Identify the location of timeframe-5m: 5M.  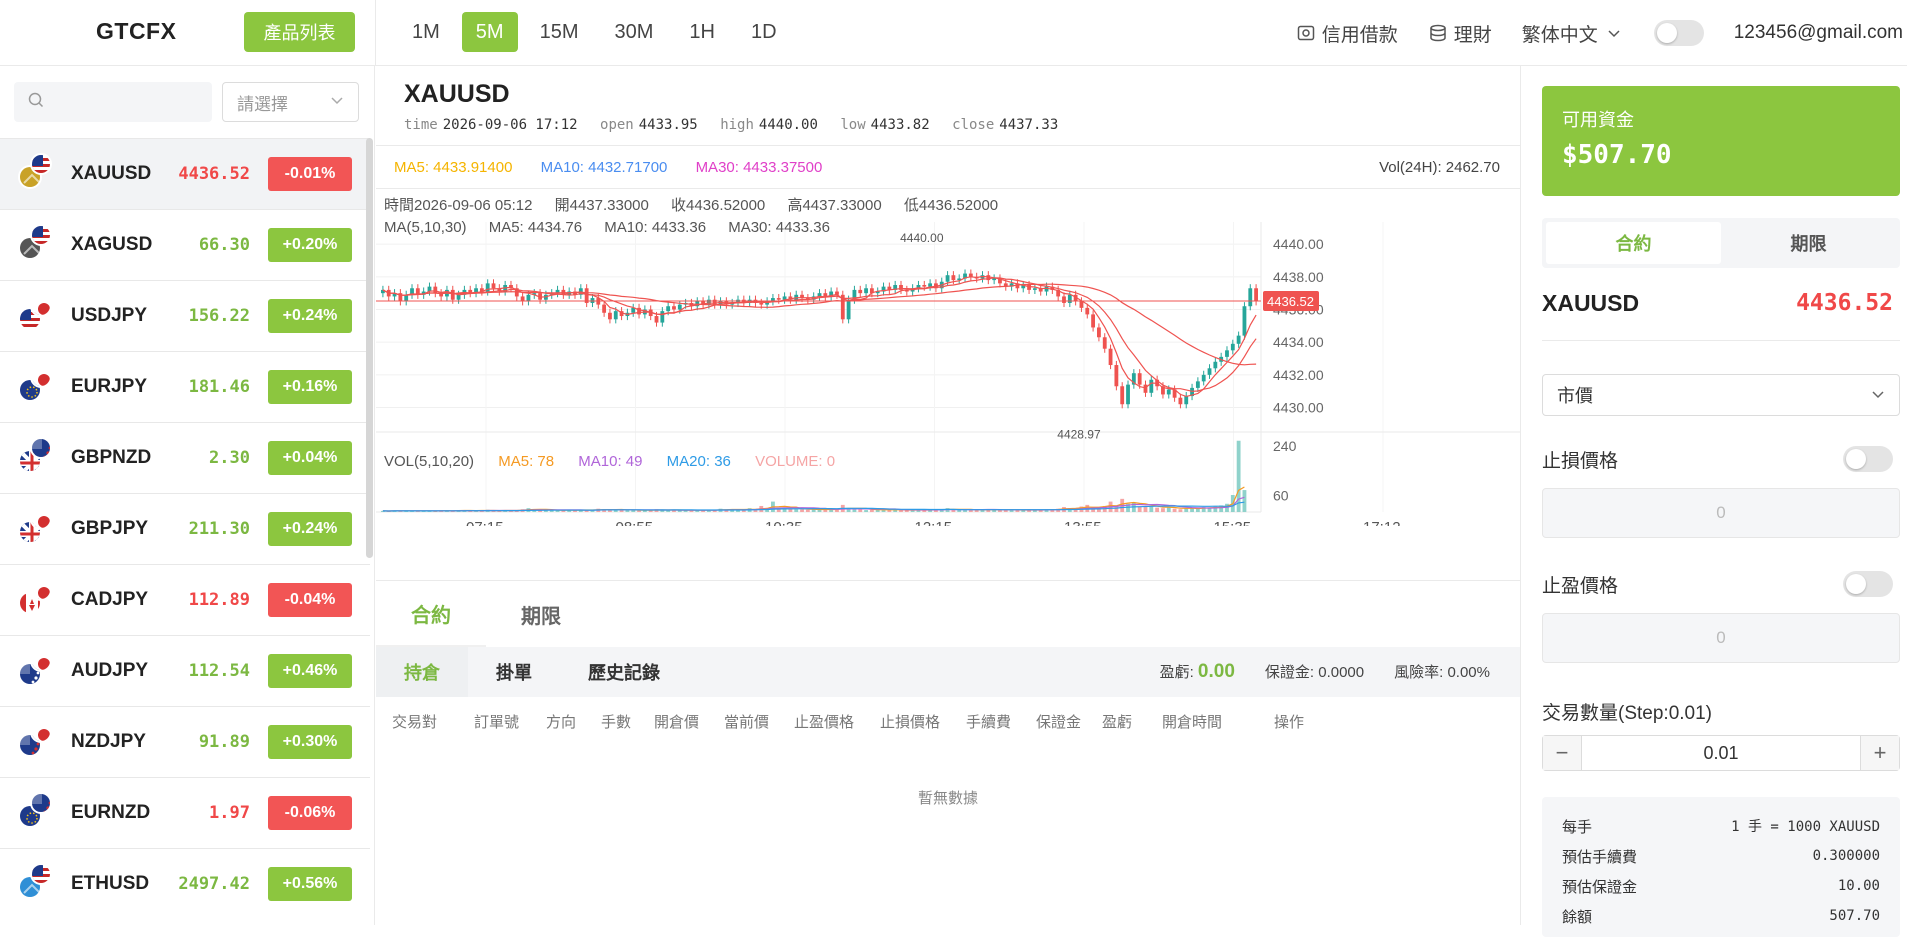
(489, 32).